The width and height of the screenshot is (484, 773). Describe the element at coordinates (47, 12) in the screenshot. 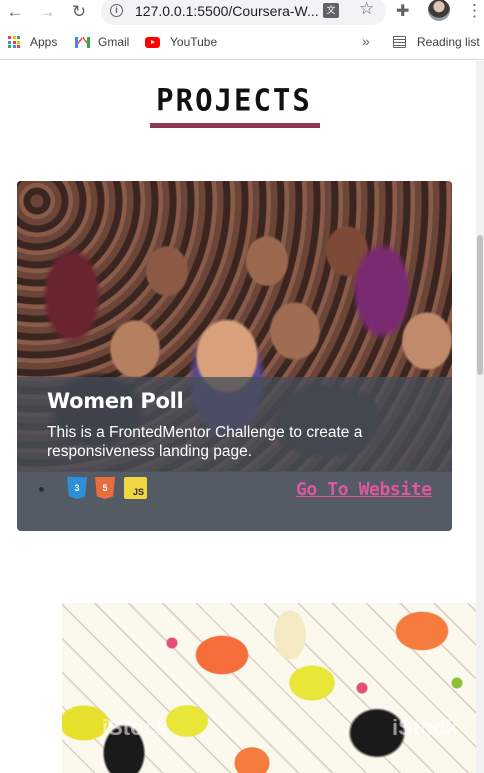

I see `forward-icon: →` at that location.